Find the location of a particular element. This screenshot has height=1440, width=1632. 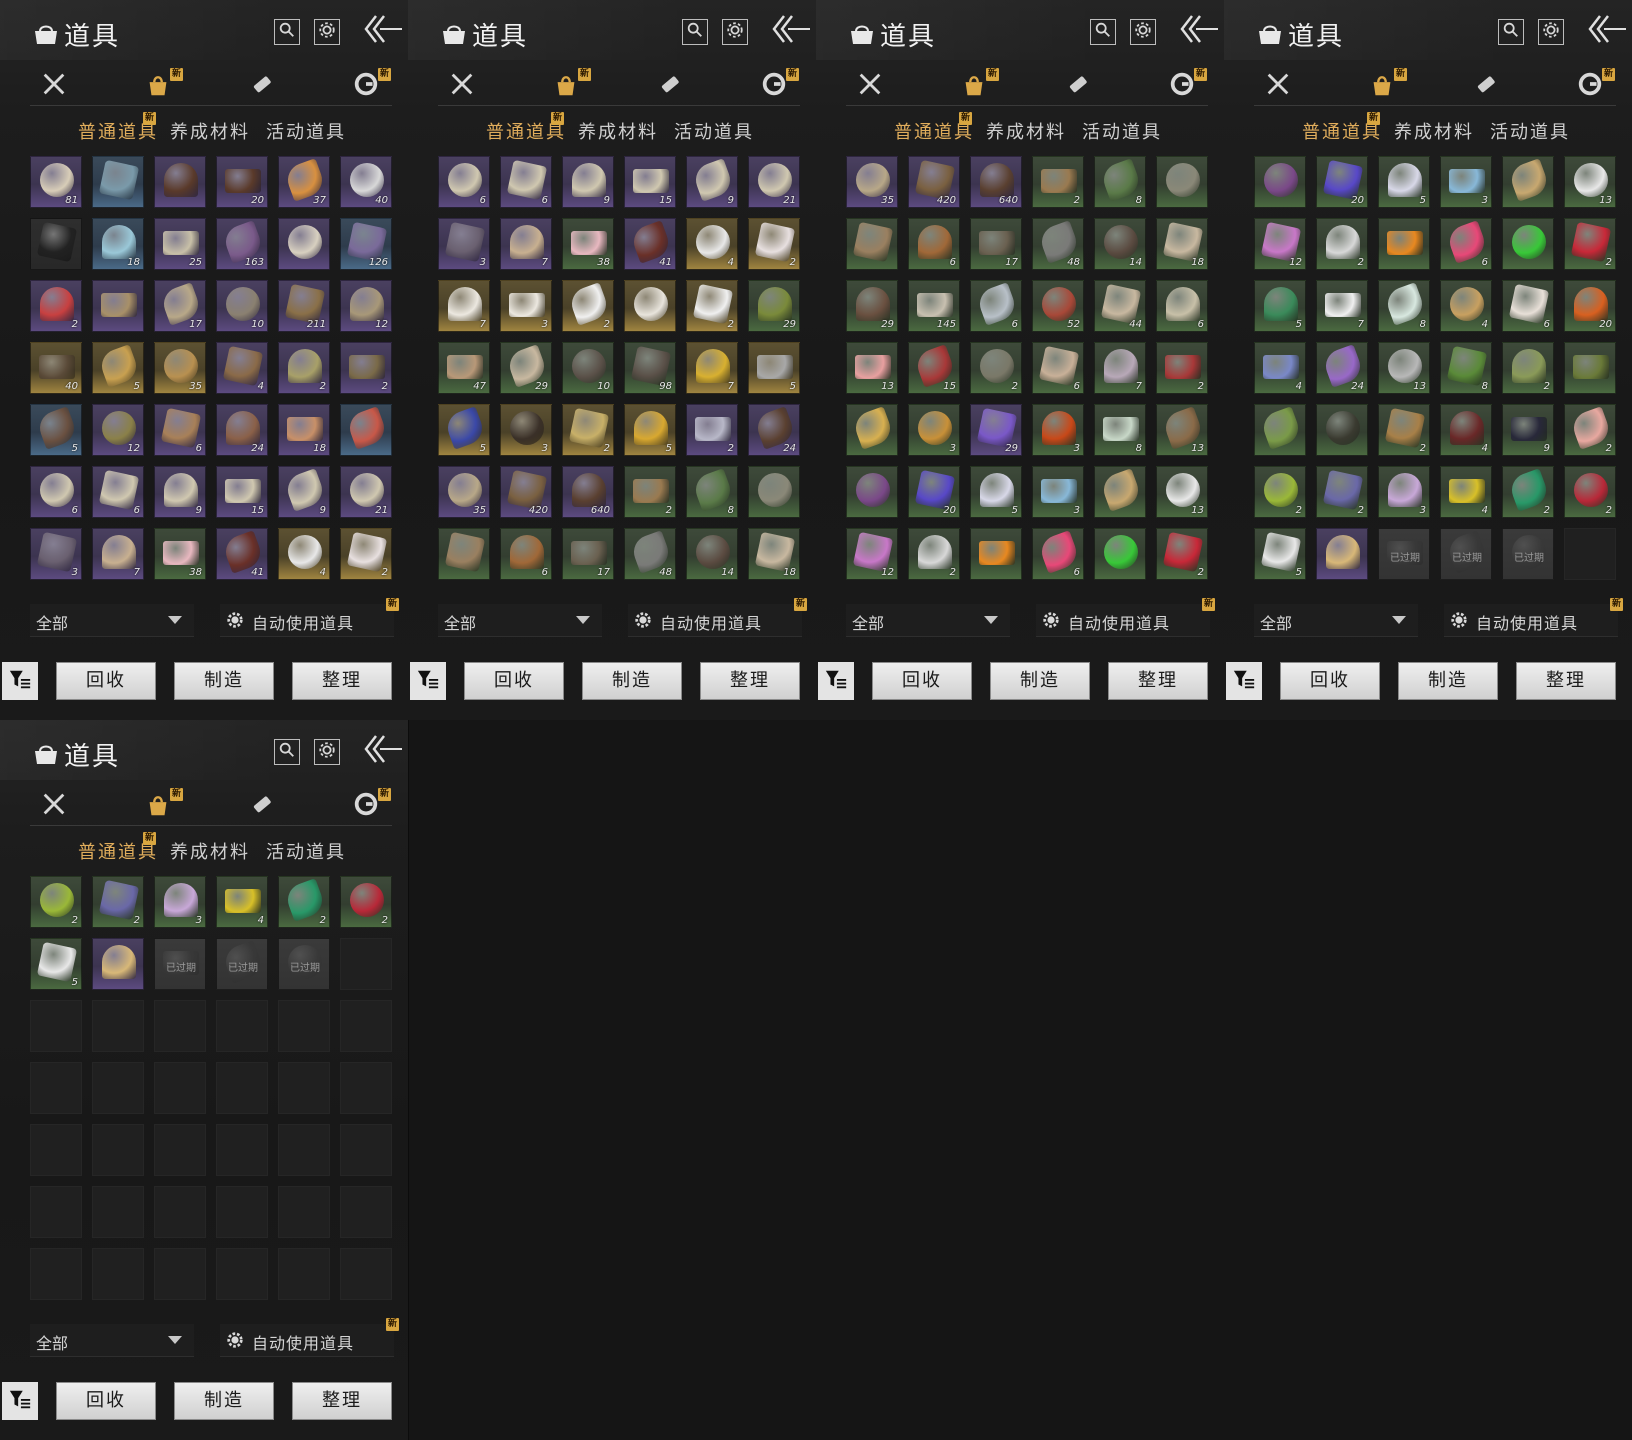

item-slot: 145 is located at coordinates (934, 306).